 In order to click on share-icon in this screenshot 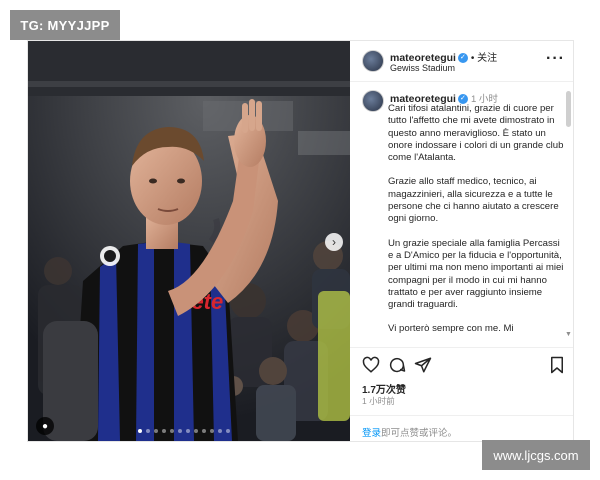, I will do `click(423, 365)`.